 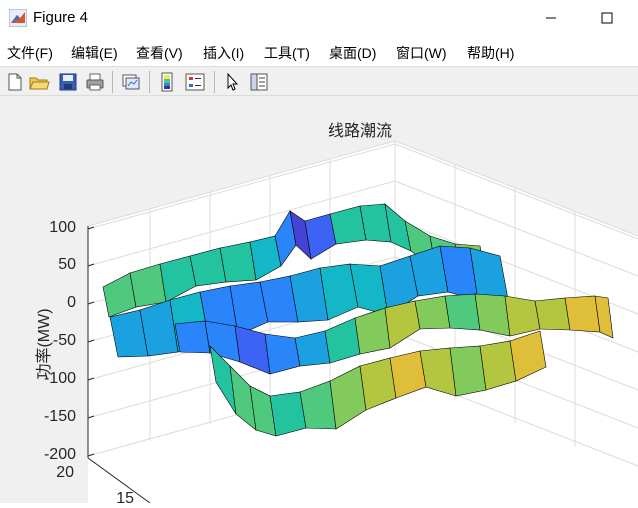 What do you see at coordinates (125, 498) in the screenshot?
I see `y-tick-label: 15` at bounding box center [125, 498].